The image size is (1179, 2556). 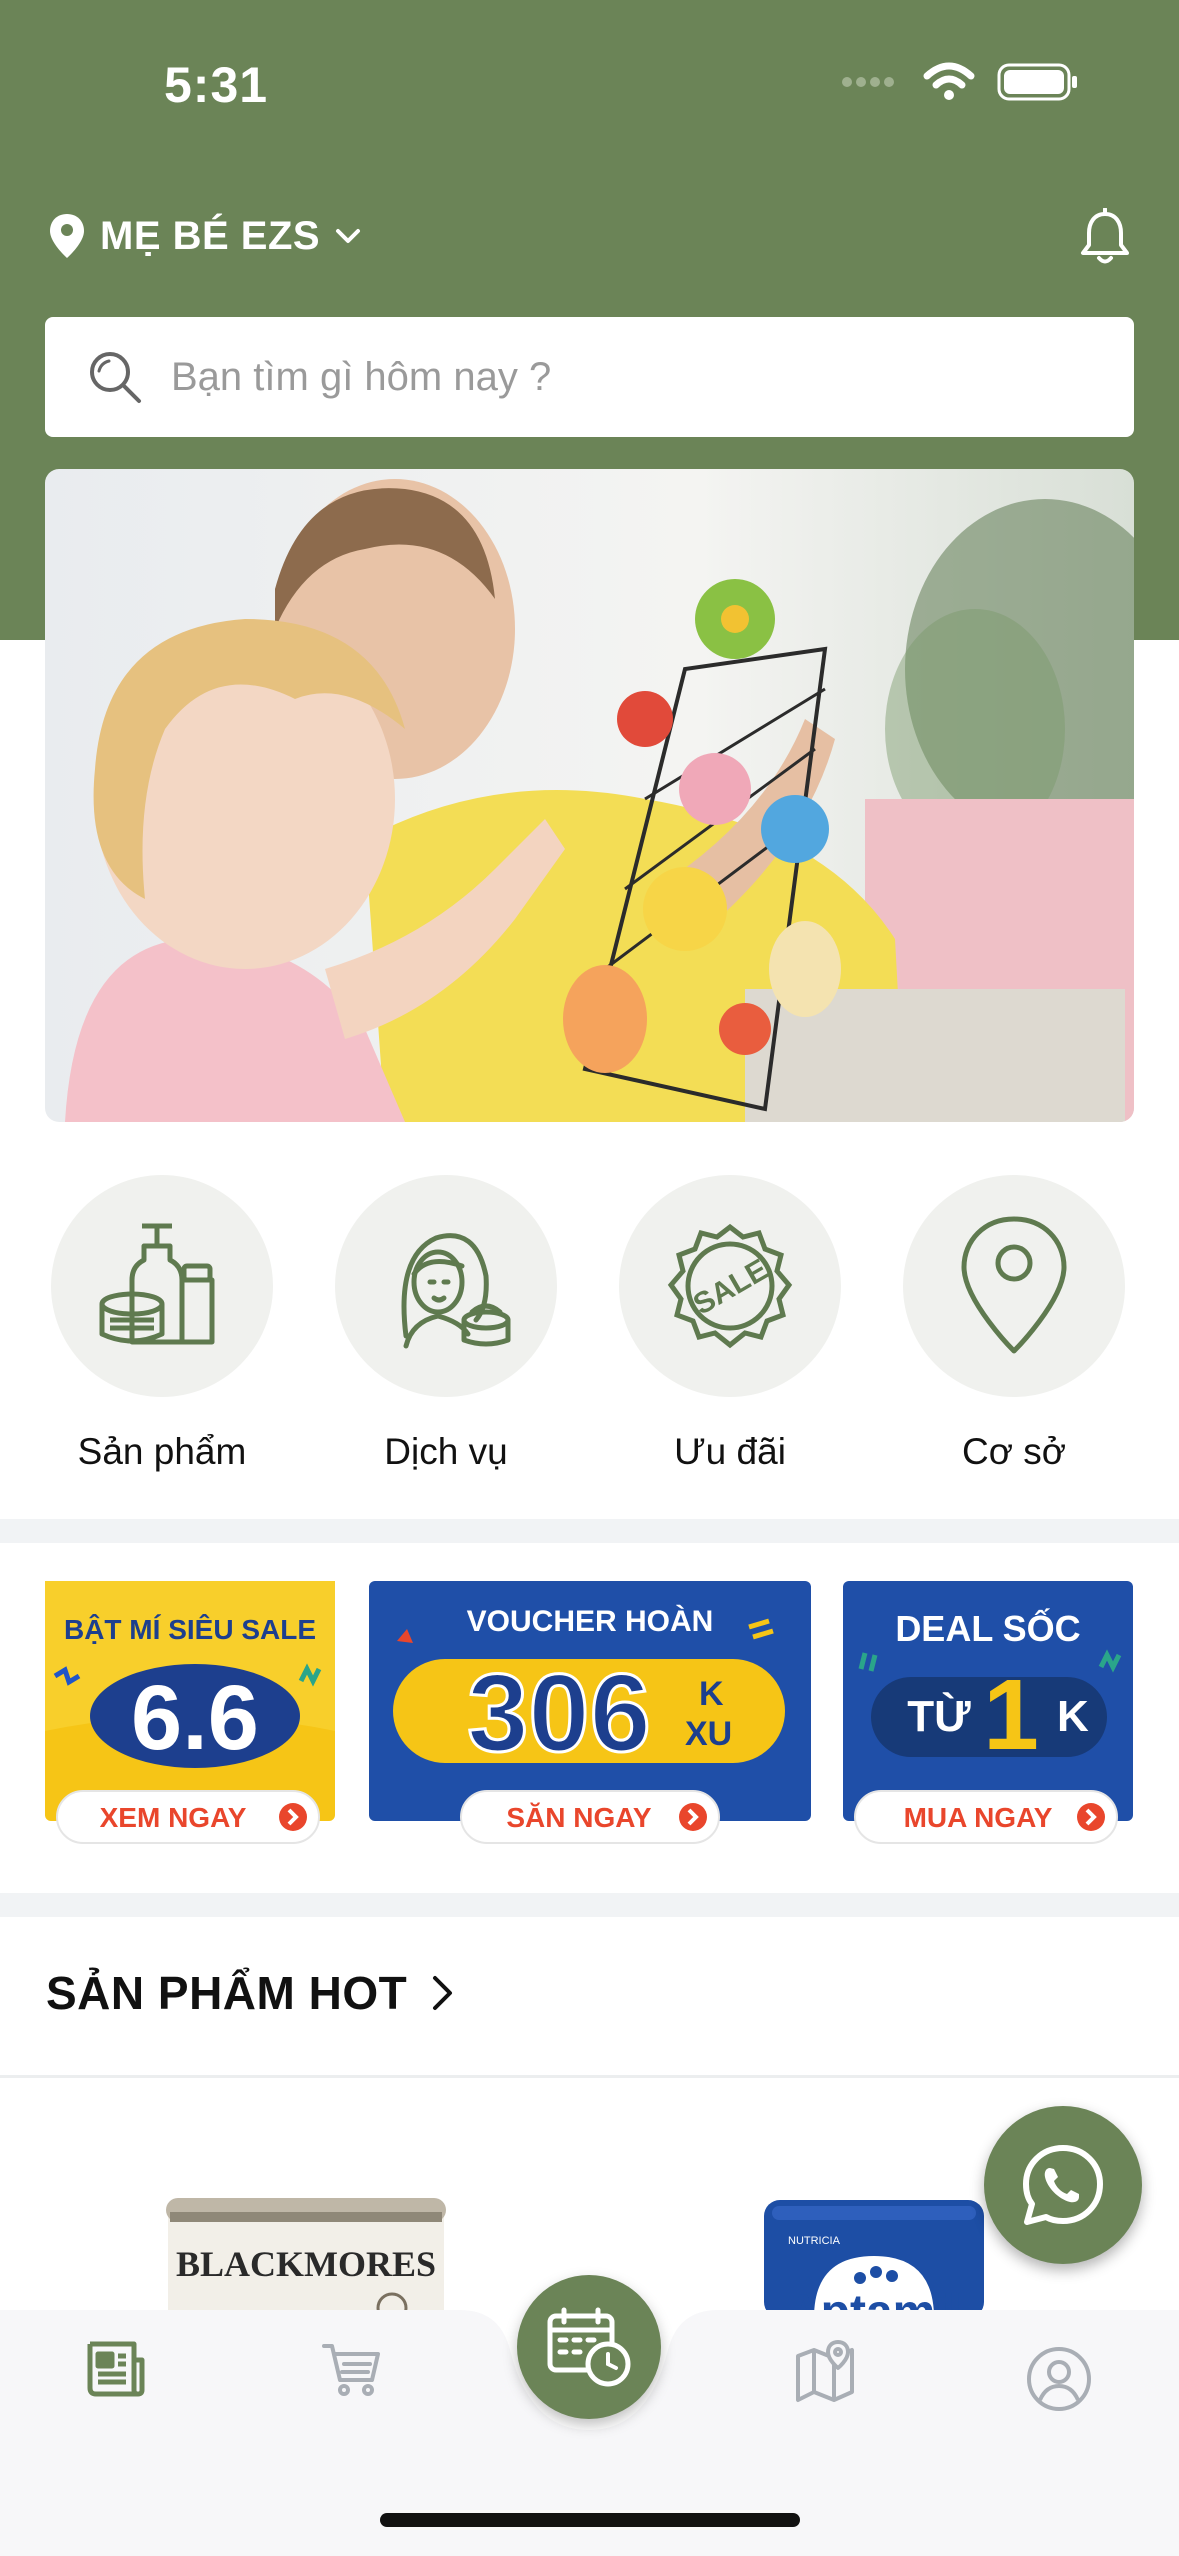 What do you see at coordinates (590, 1621) in the screenshot?
I see `promo-voucher-top-text: VOUCHER HOÀN` at bounding box center [590, 1621].